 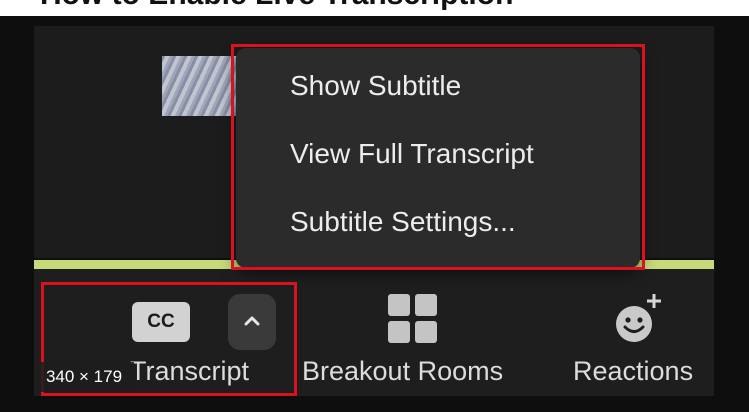 What do you see at coordinates (375, 86) in the screenshot?
I see `menu-item-show-subtitle: Show Subtitle` at bounding box center [375, 86].